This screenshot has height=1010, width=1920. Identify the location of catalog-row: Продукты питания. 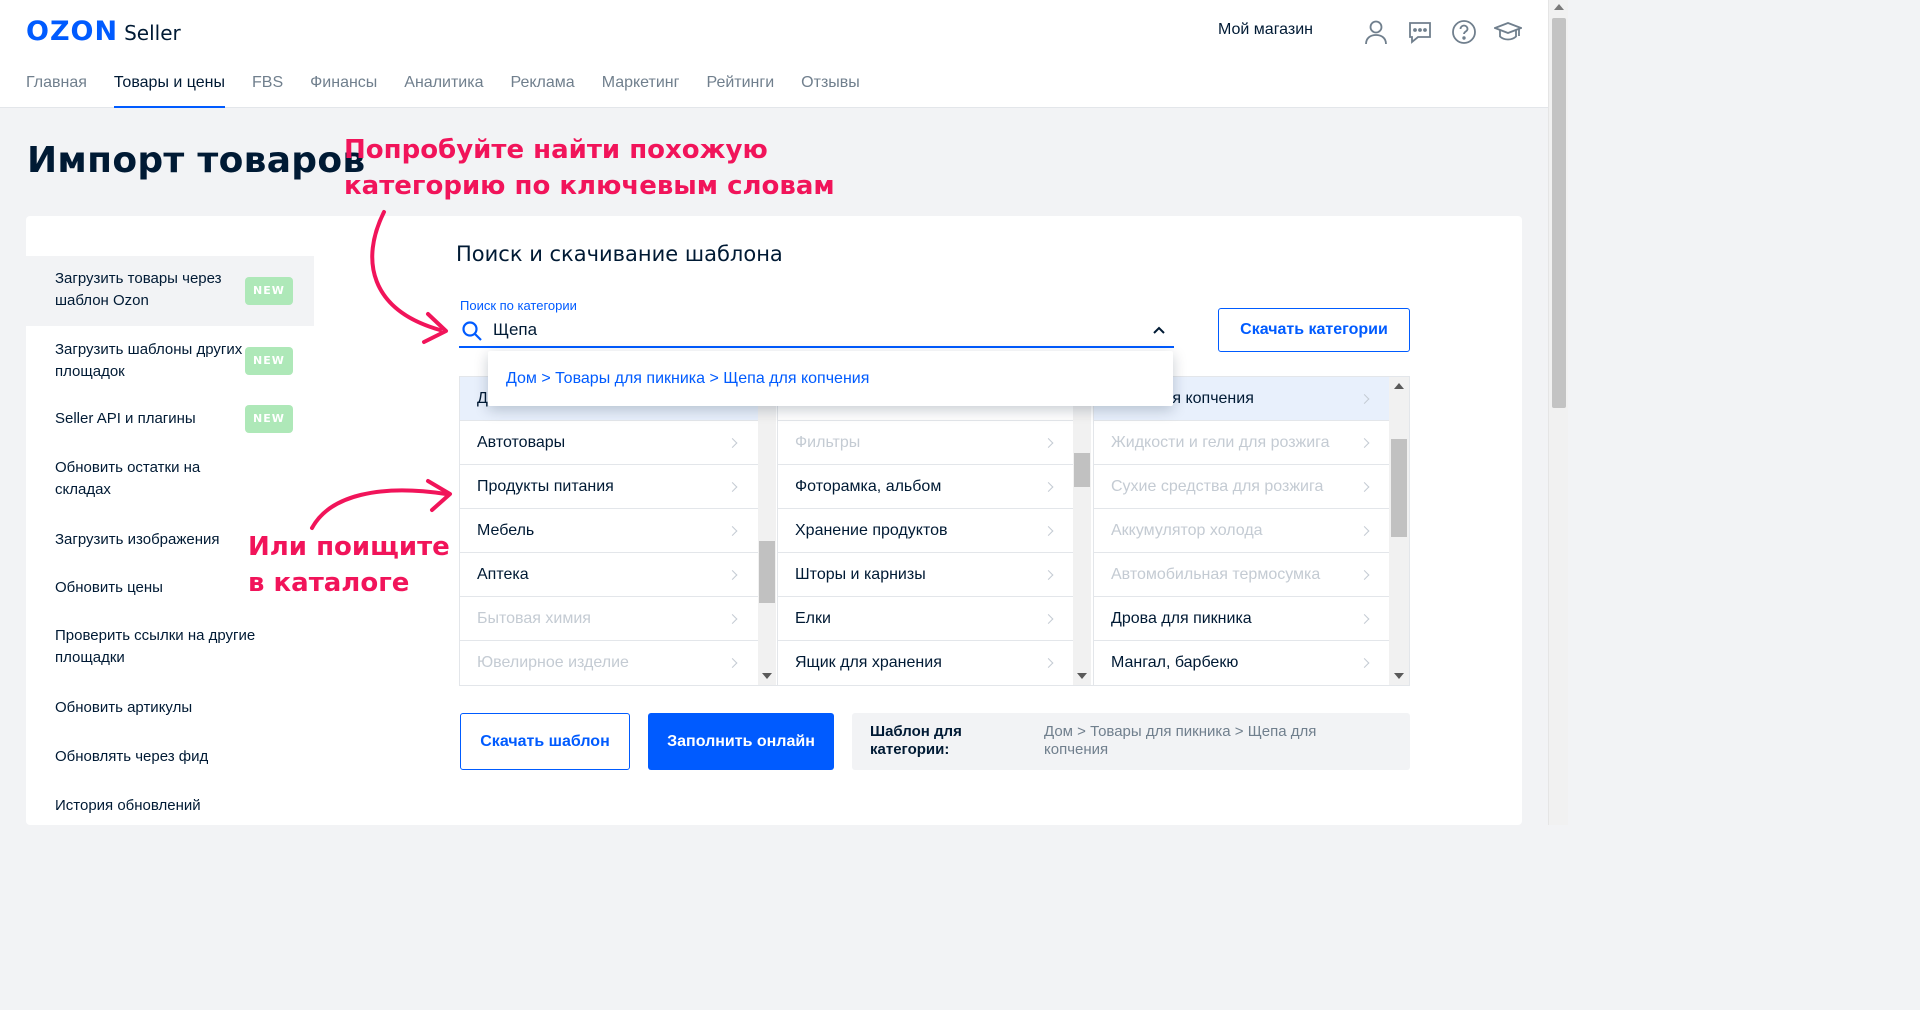
(609, 487).